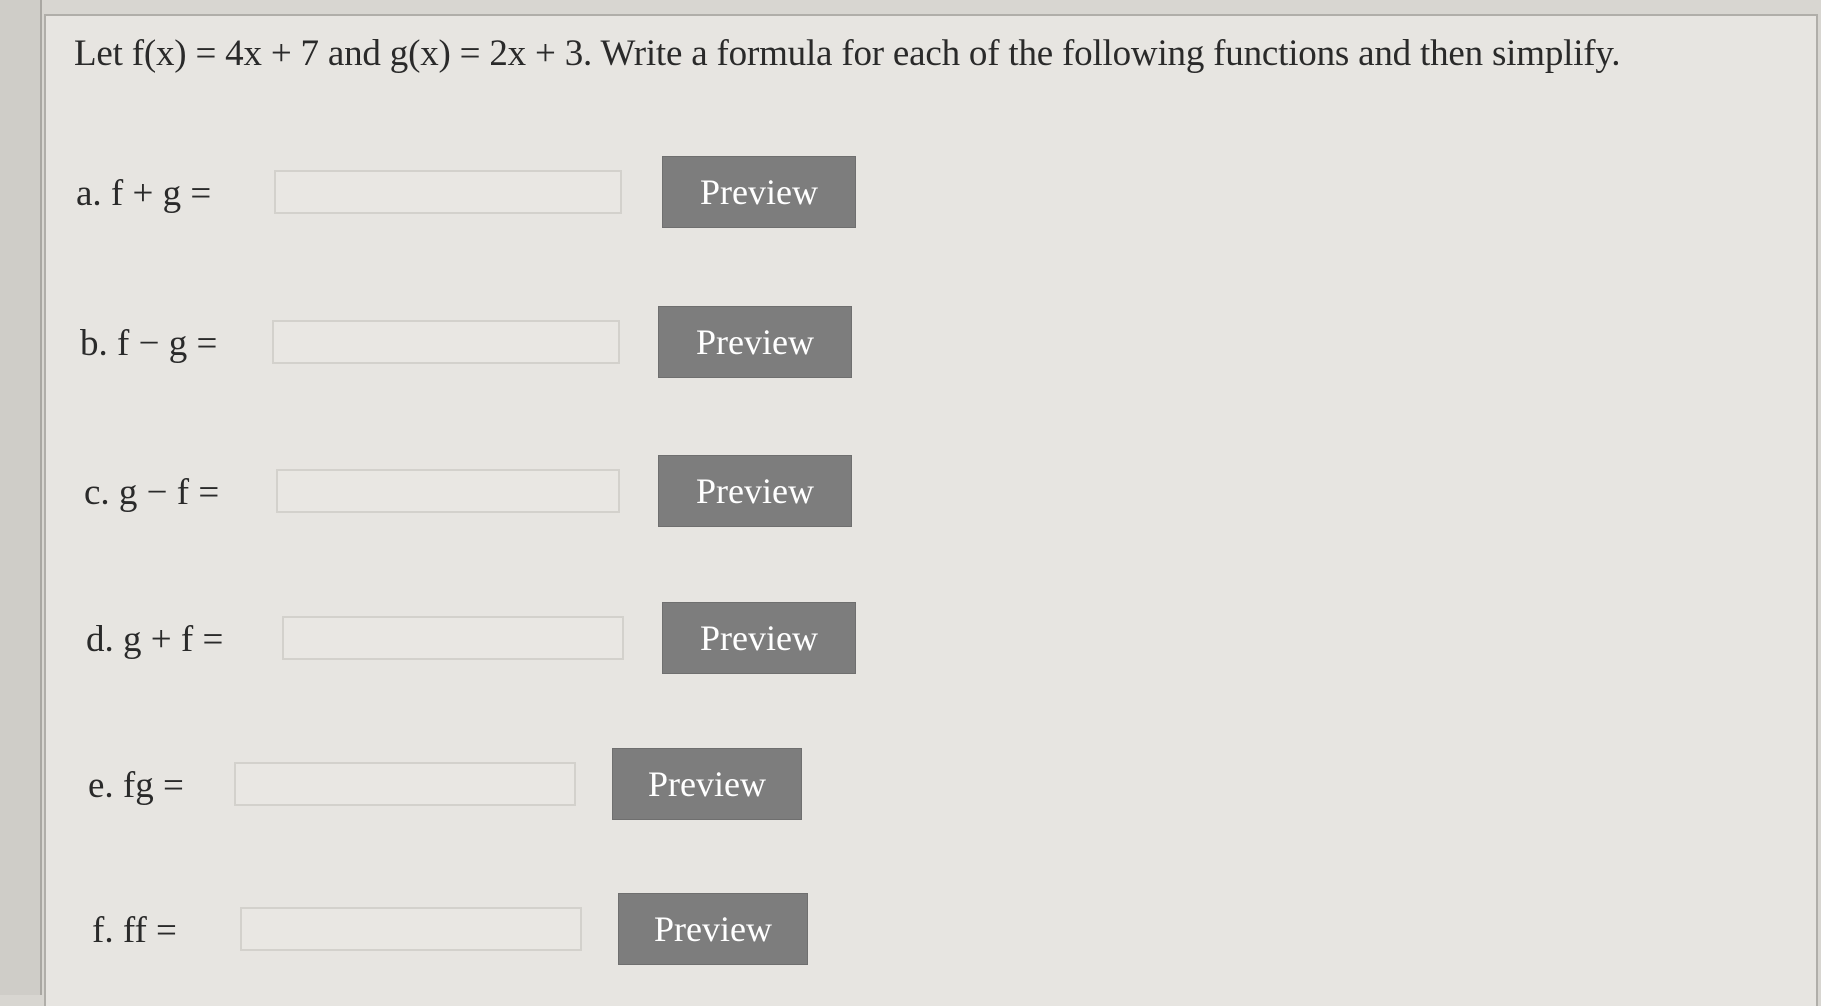 This screenshot has height=1006, width=1821. I want to click on answer-input-e, so click(405, 784).